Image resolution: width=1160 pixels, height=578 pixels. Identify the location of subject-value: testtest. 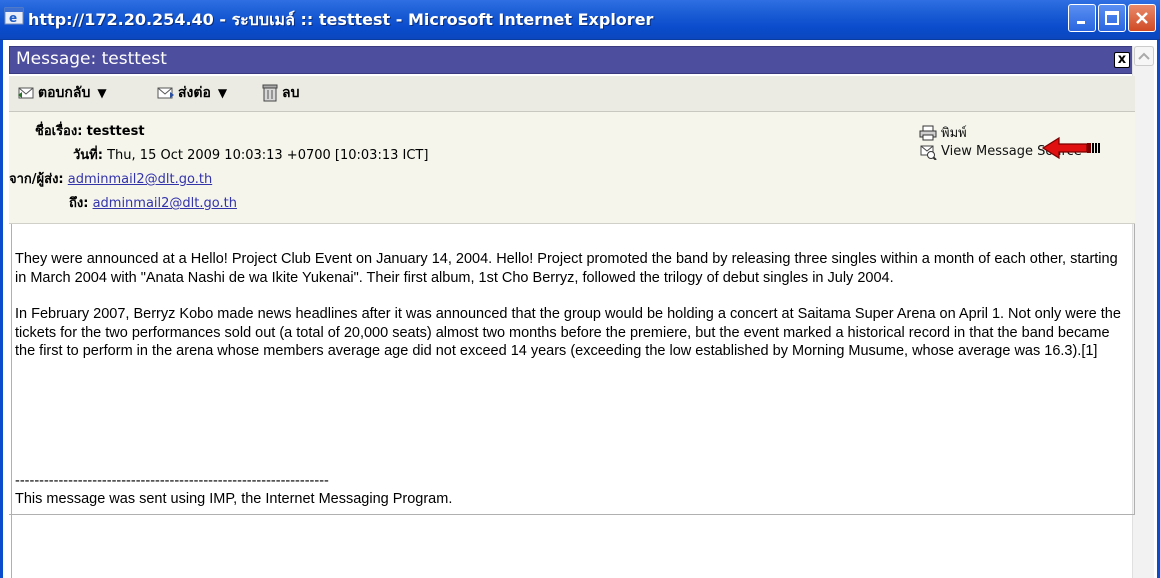
(115, 131).